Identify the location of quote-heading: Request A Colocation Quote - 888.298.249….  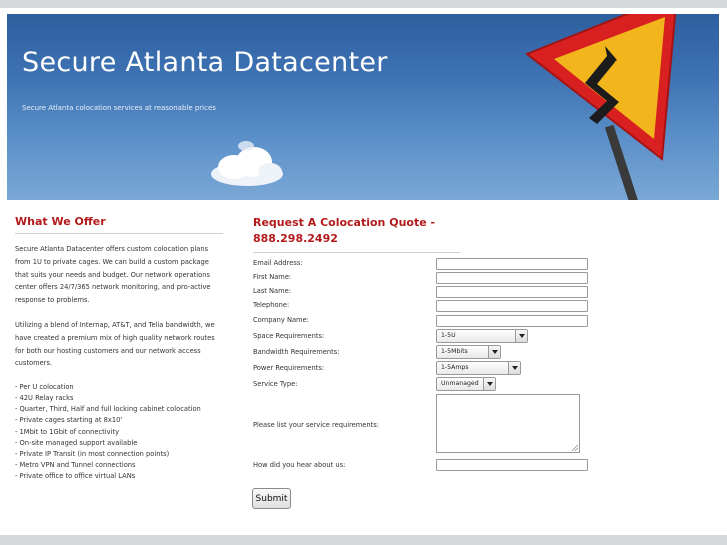
(344, 230).